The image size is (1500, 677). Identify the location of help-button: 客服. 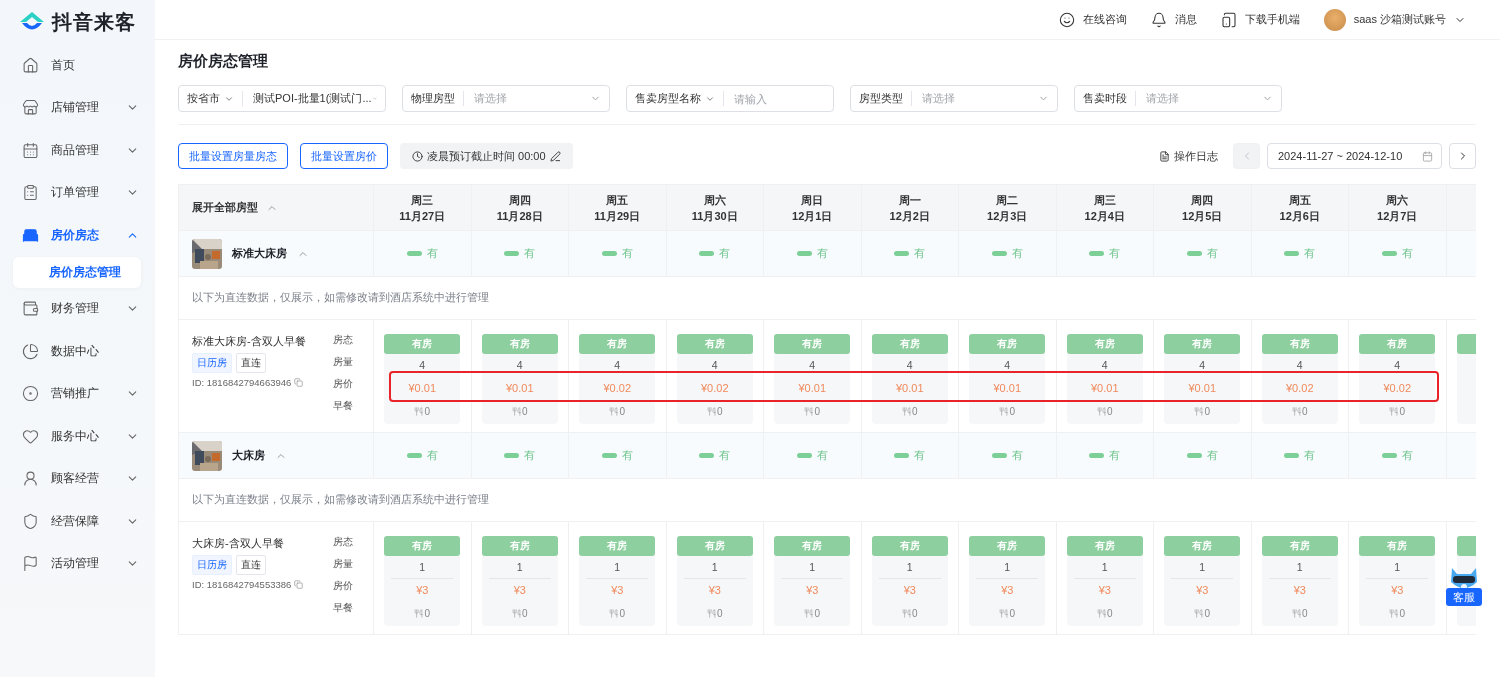
(1464, 597).